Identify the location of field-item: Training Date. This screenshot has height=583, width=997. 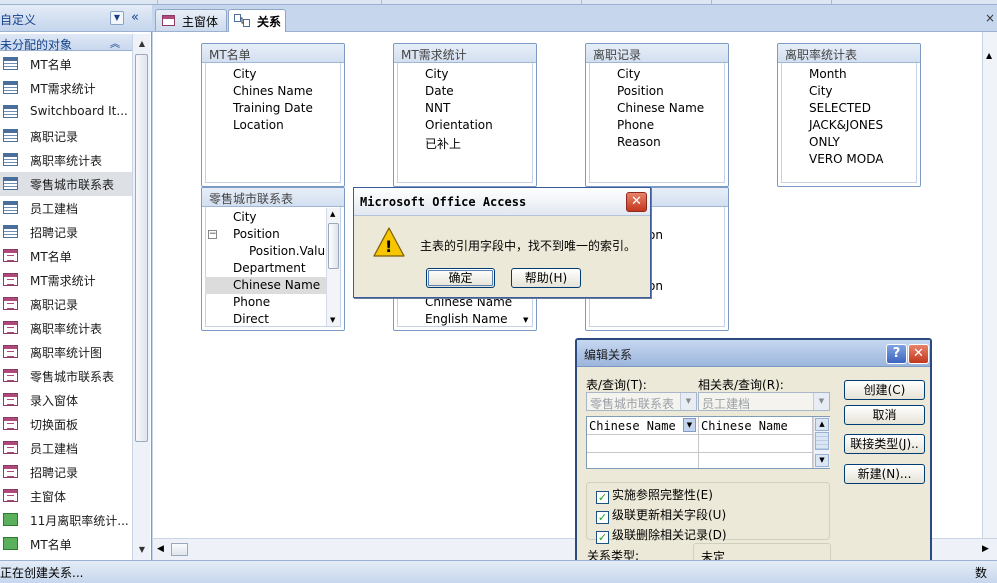
(273, 108).